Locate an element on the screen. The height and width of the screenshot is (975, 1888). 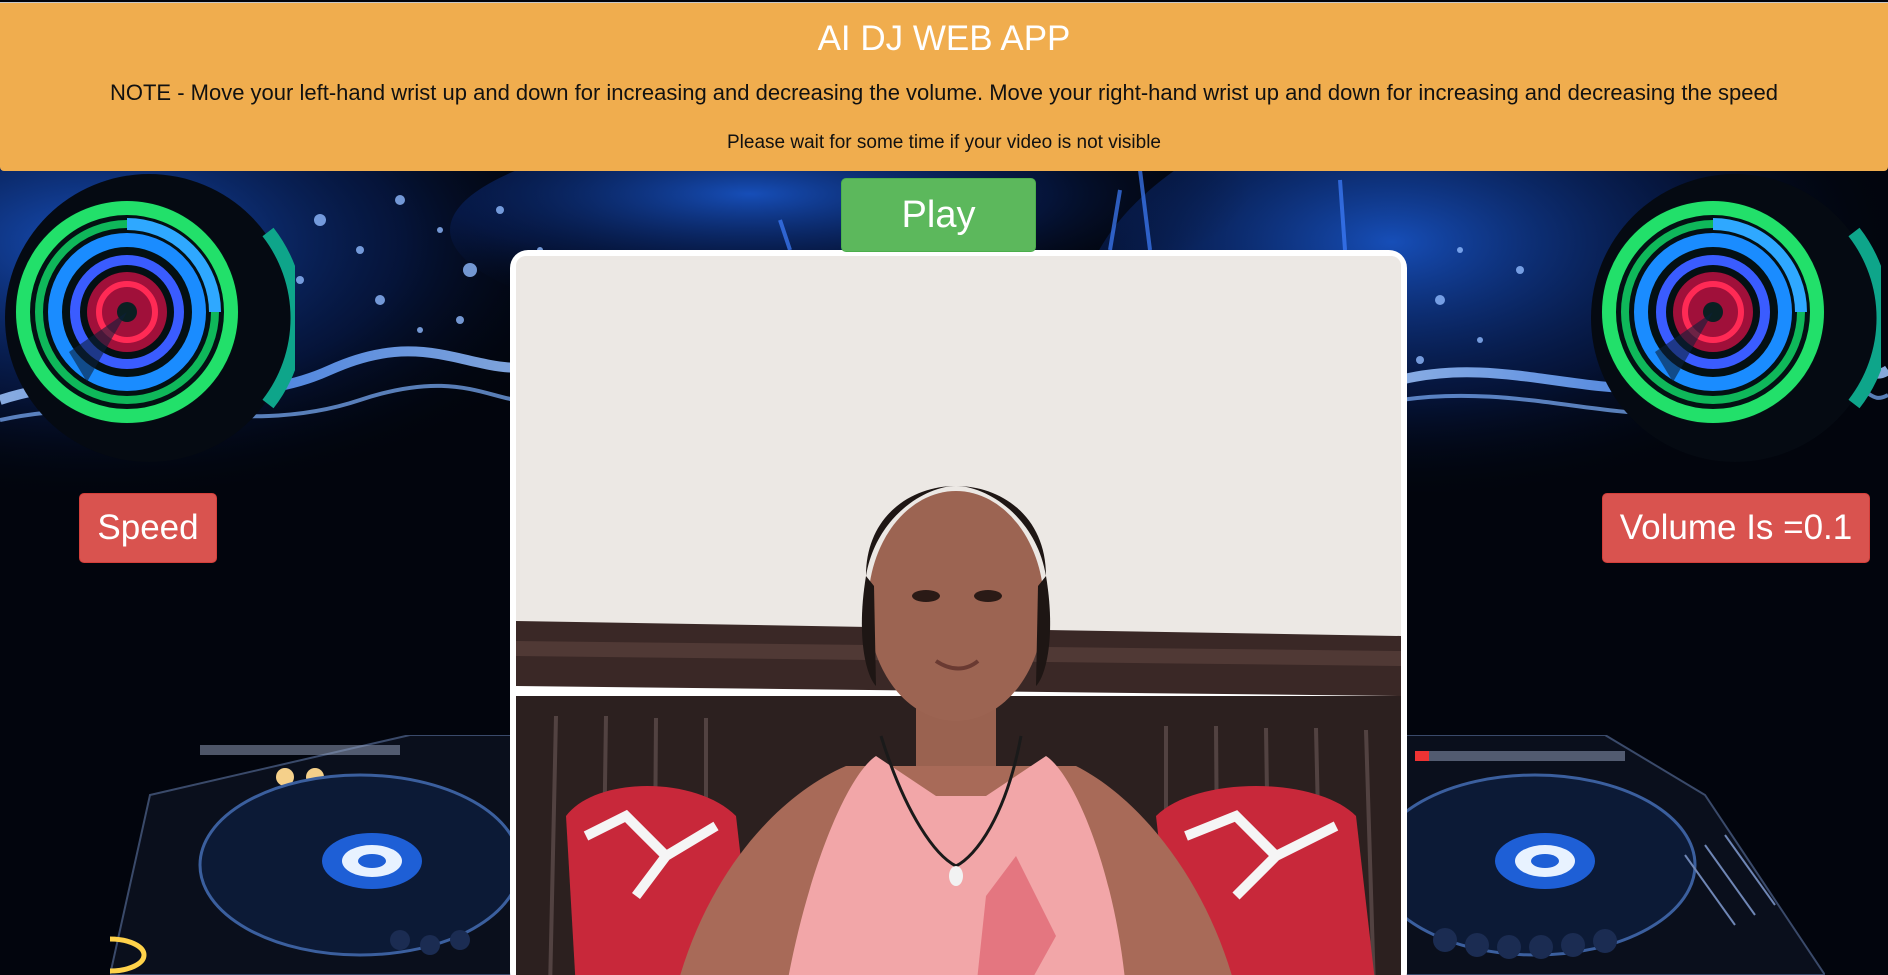
right-neon-disc-icon is located at coordinates (1736, 318).